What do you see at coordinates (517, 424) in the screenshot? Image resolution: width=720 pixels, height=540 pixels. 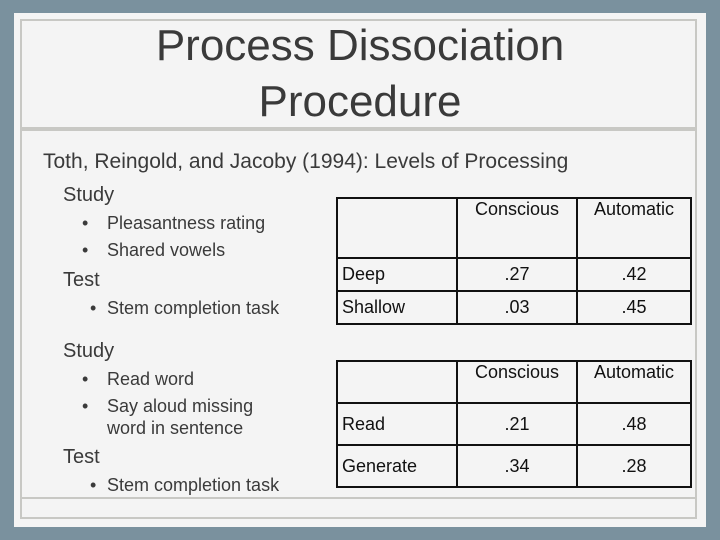 I see `cell-conscious: .21` at bounding box center [517, 424].